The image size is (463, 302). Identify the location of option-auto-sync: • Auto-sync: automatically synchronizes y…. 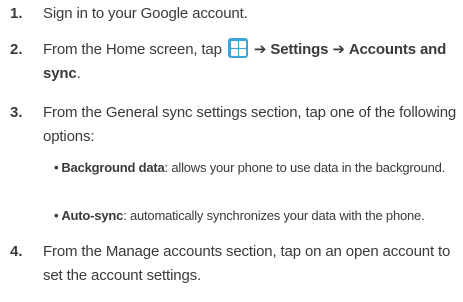
(256, 215).